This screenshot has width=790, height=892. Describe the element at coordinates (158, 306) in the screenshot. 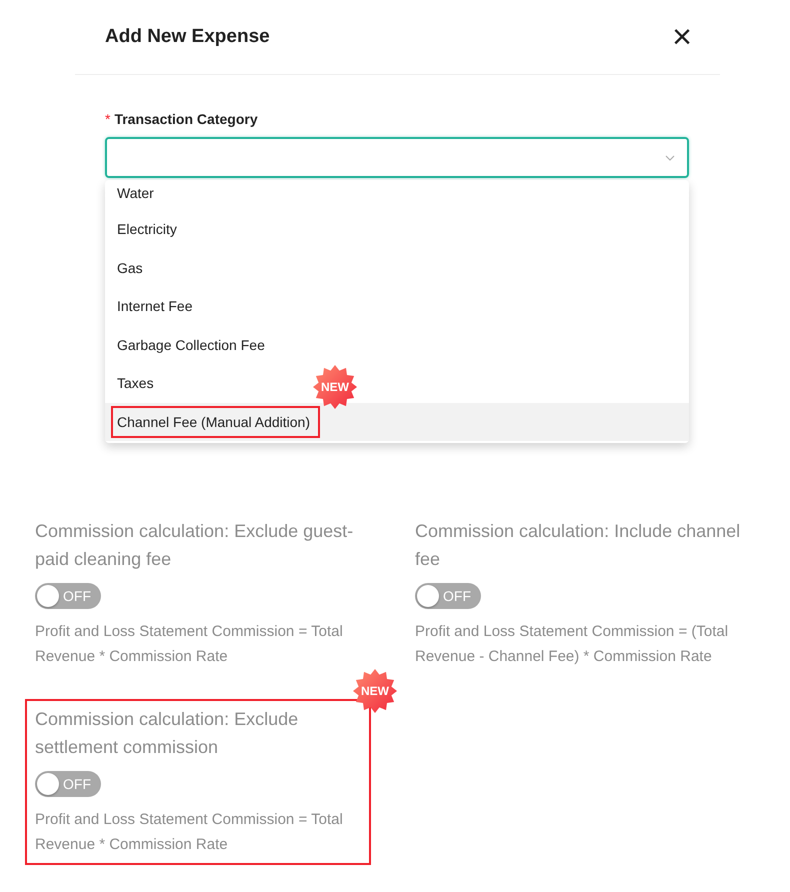

I see `dropdown-option: Internet Fee` at that location.